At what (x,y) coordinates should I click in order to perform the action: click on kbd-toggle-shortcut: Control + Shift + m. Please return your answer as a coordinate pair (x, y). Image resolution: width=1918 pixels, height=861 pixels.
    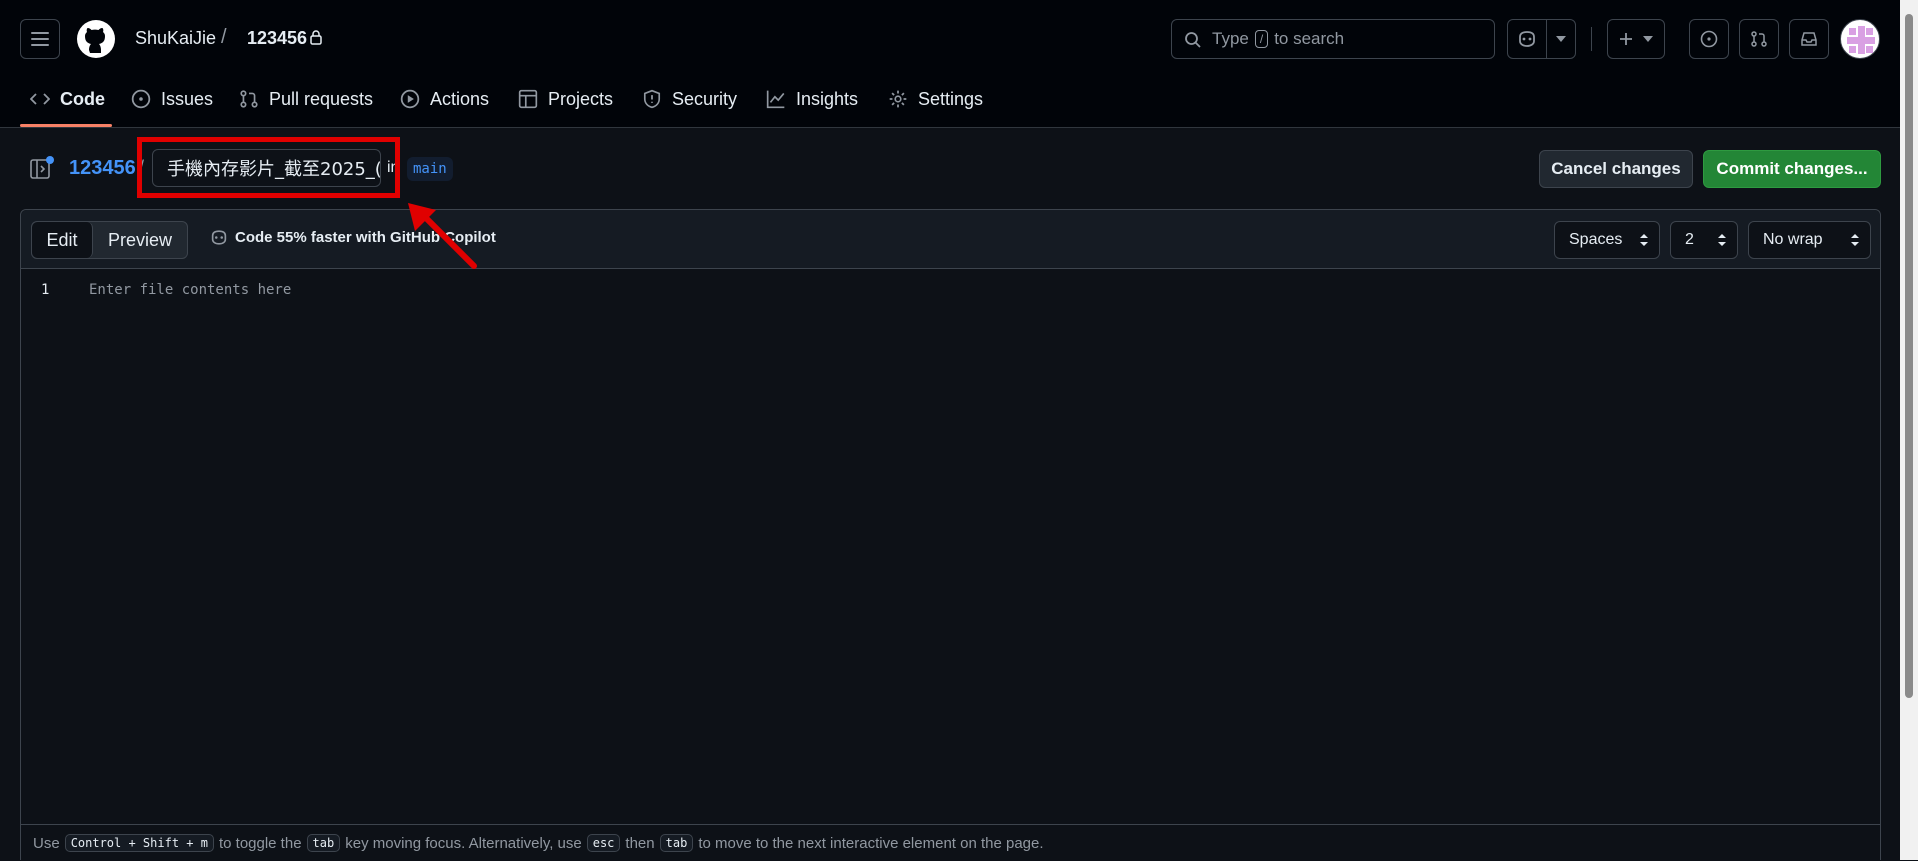
    Looking at the image, I should click on (139, 843).